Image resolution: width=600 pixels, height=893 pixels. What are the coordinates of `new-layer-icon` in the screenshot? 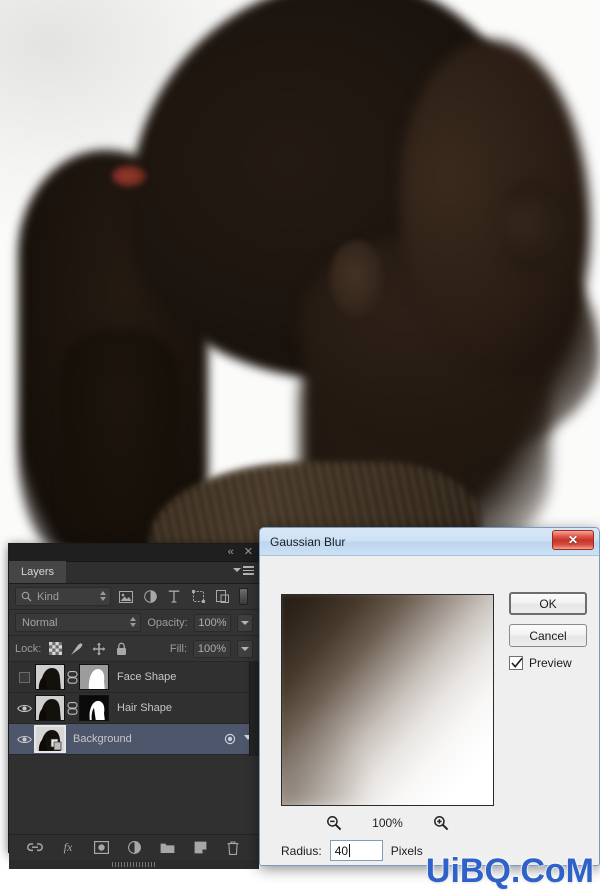 It's located at (200, 848).